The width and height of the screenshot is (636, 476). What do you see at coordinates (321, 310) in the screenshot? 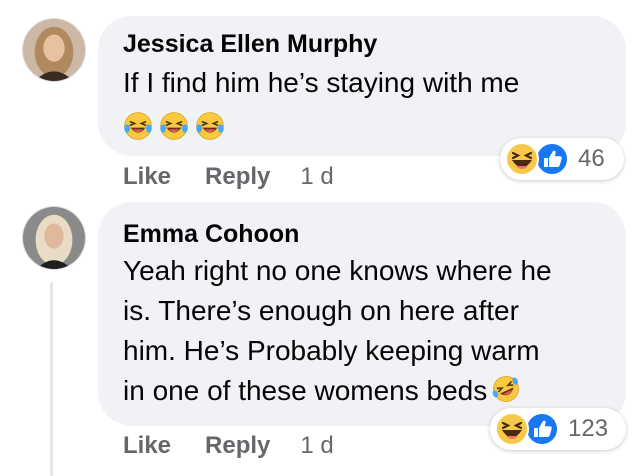
I see `comment-text-line: is. There’s enough on here after` at bounding box center [321, 310].